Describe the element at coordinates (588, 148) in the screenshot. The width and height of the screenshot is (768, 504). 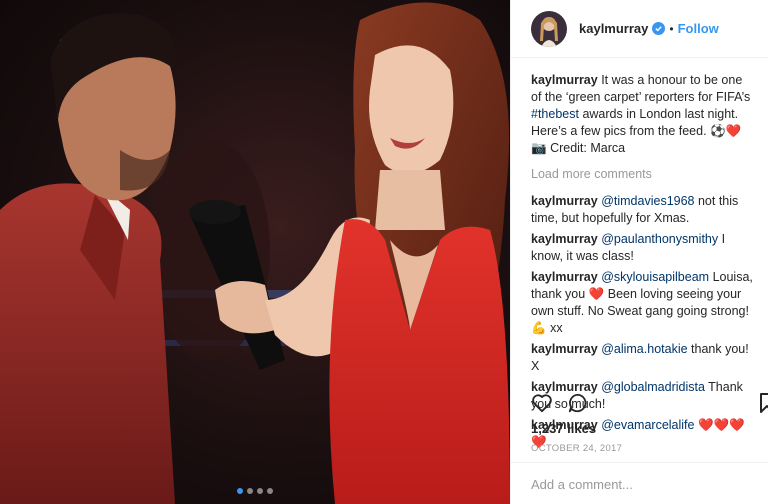
I see `caption-credit: Credit: Marca` at that location.